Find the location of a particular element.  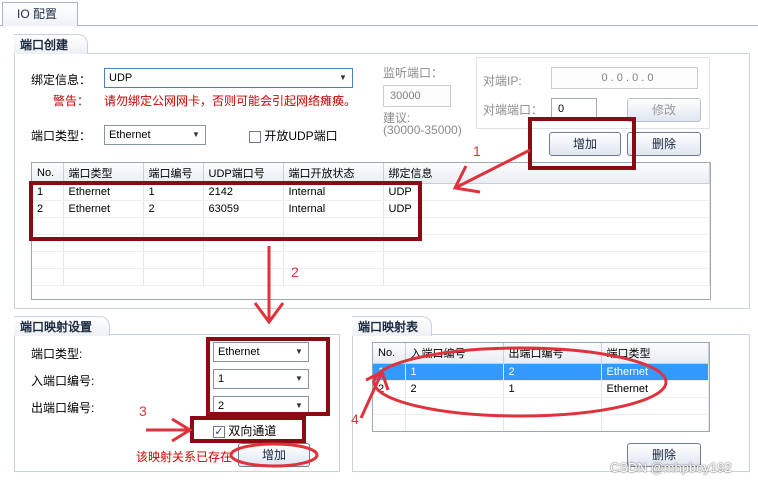

open-udp-checkbox: 开放UDP端口 is located at coordinates (293, 136).